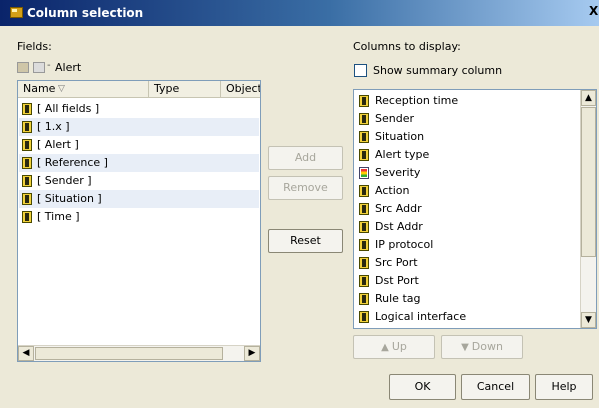  Describe the element at coordinates (16, 12) in the screenshot. I see `app-icon` at that location.